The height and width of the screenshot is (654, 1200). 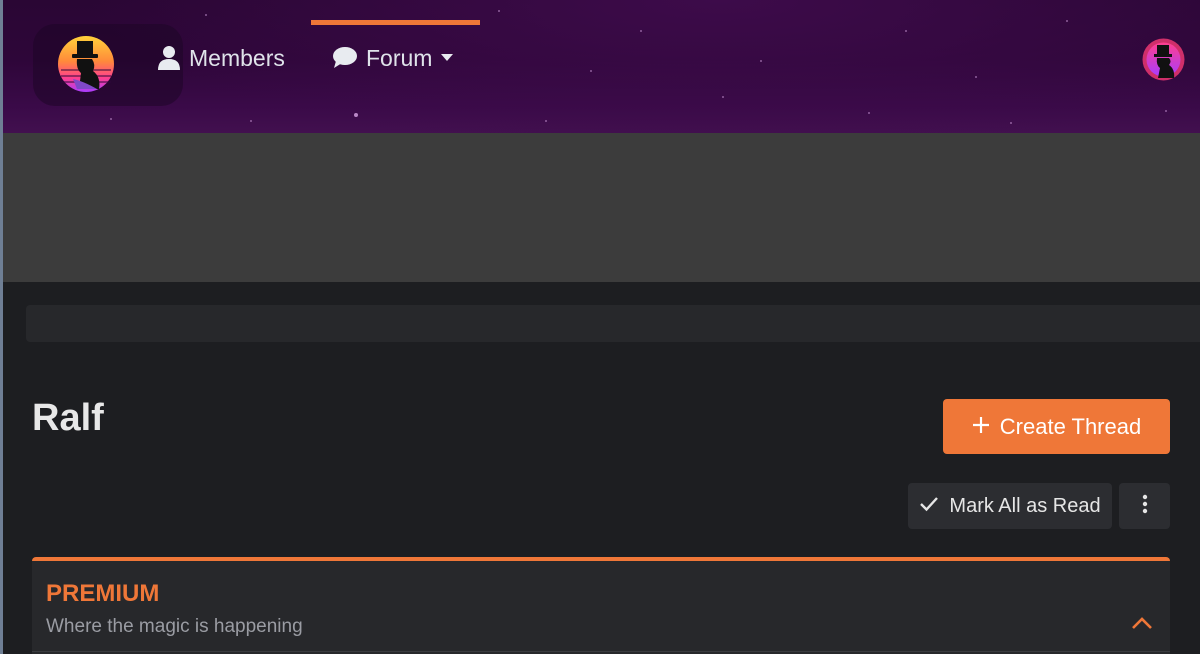 I want to click on create-thread-button: Create Thread, so click(x=1056, y=426).